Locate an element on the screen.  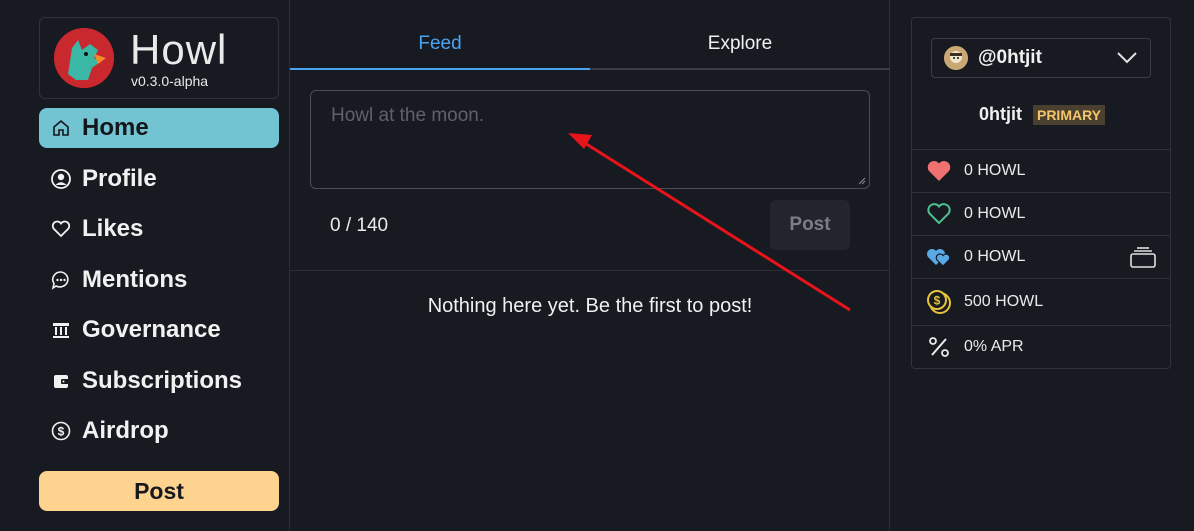
nav-item-label: Home is located at coordinates (115, 127).